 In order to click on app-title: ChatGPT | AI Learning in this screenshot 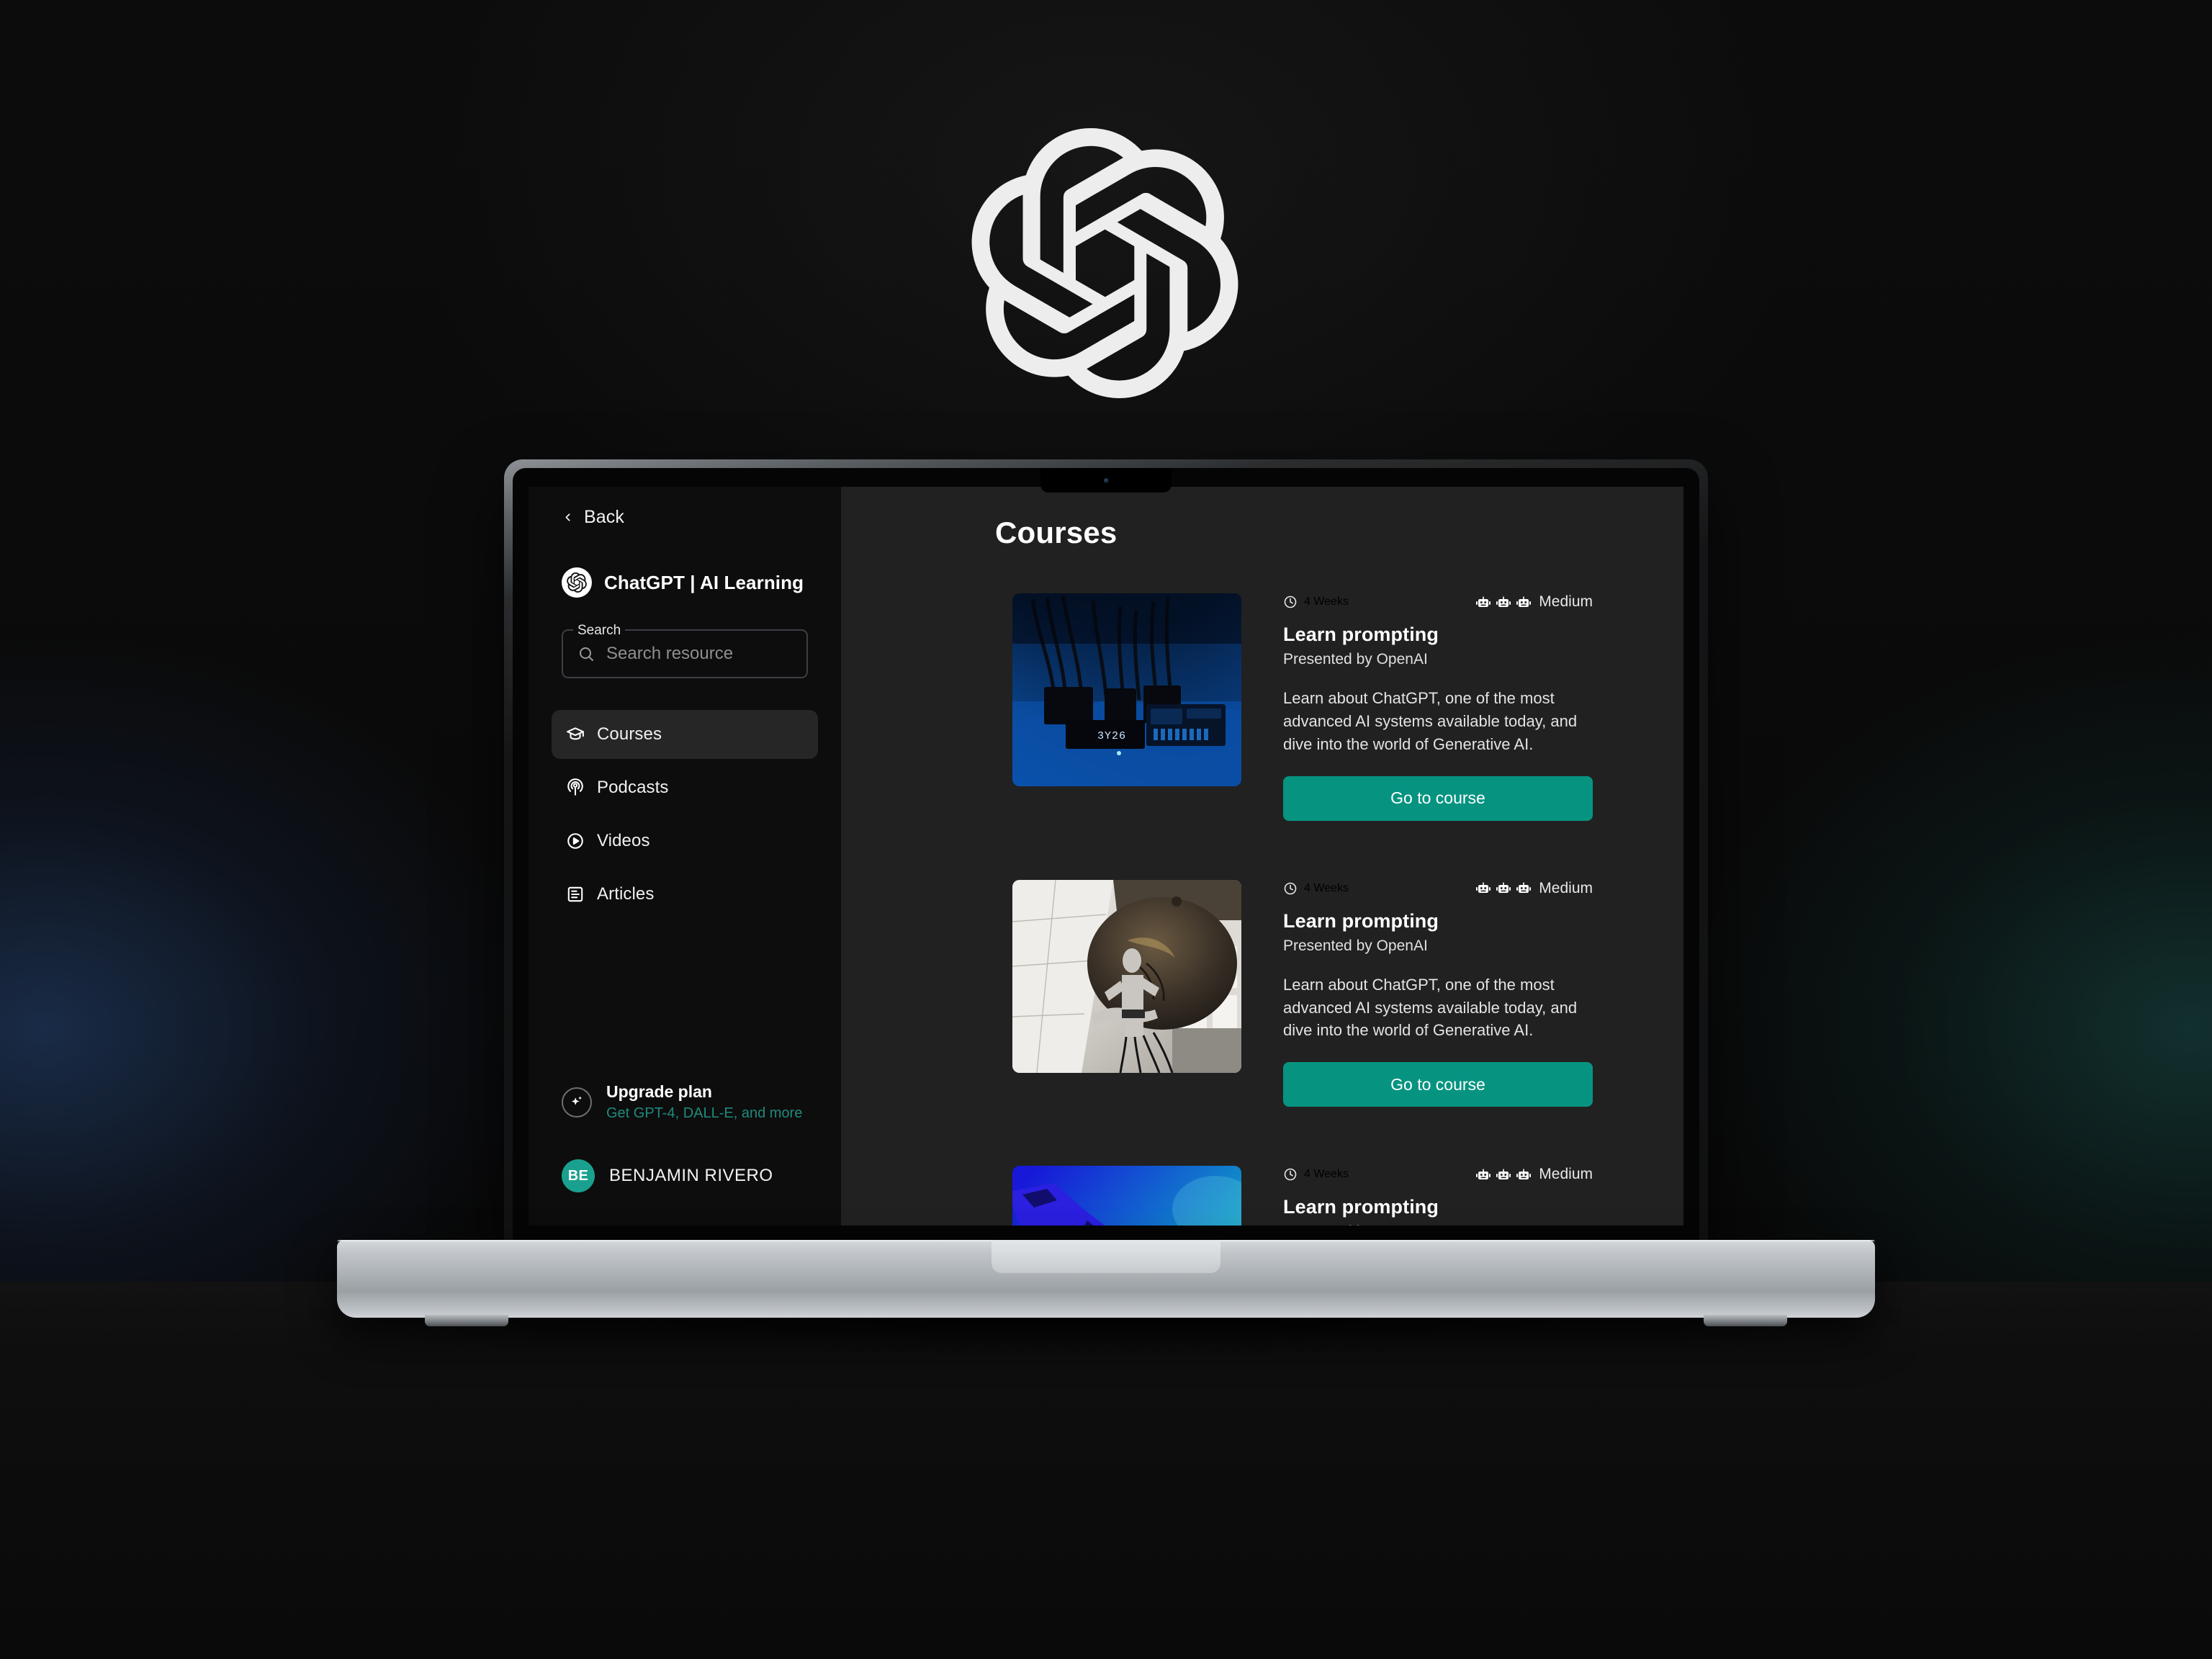, I will do `click(704, 582)`.